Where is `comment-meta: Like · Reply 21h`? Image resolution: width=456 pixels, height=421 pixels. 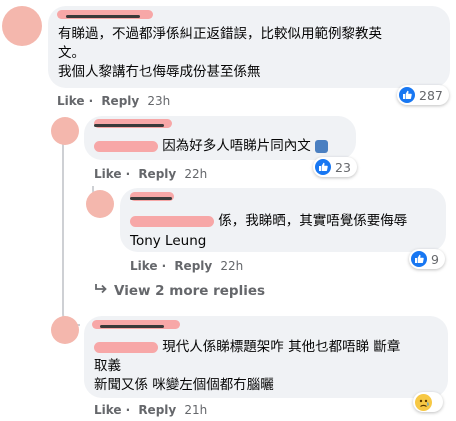 comment-meta: Like · Reply 21h is located at coordinates (151, 410).